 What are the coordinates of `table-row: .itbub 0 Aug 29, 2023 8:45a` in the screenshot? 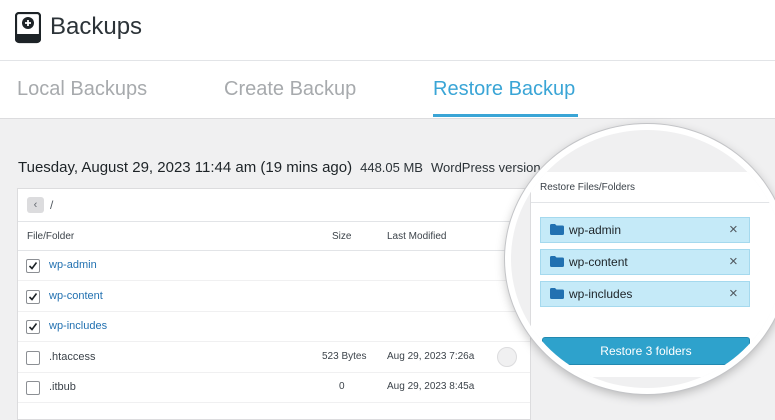 It's located at (274, 387).